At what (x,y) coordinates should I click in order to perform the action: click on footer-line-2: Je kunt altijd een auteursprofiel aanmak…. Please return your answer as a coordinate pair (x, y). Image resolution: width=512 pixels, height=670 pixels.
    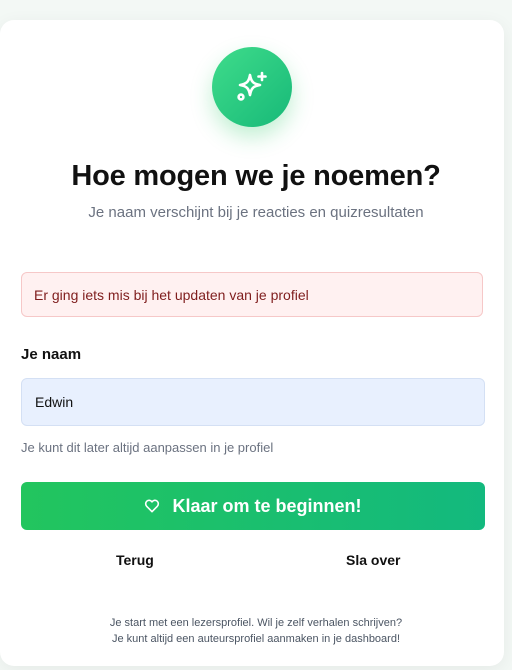
    Looking at the image, I should click on (256, 639).